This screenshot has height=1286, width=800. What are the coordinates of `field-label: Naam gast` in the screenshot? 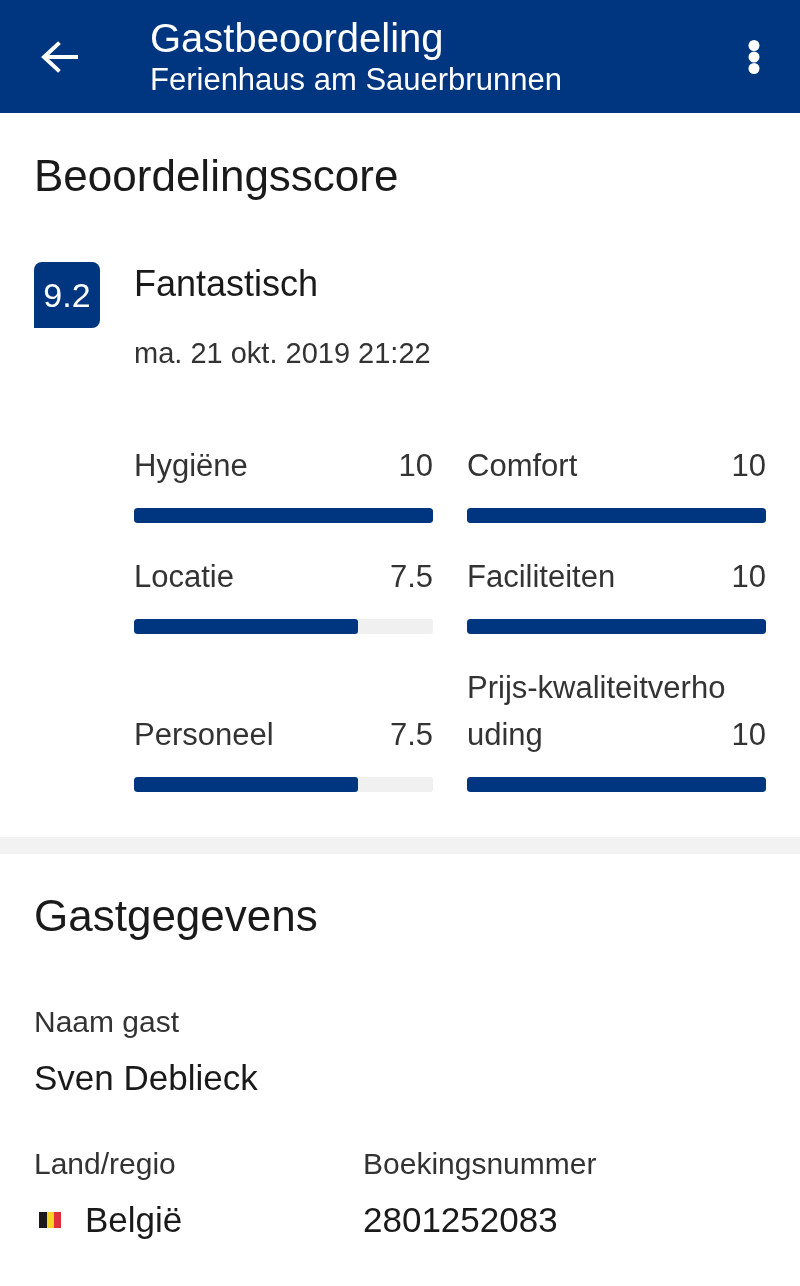 It's located at (107, 1022).